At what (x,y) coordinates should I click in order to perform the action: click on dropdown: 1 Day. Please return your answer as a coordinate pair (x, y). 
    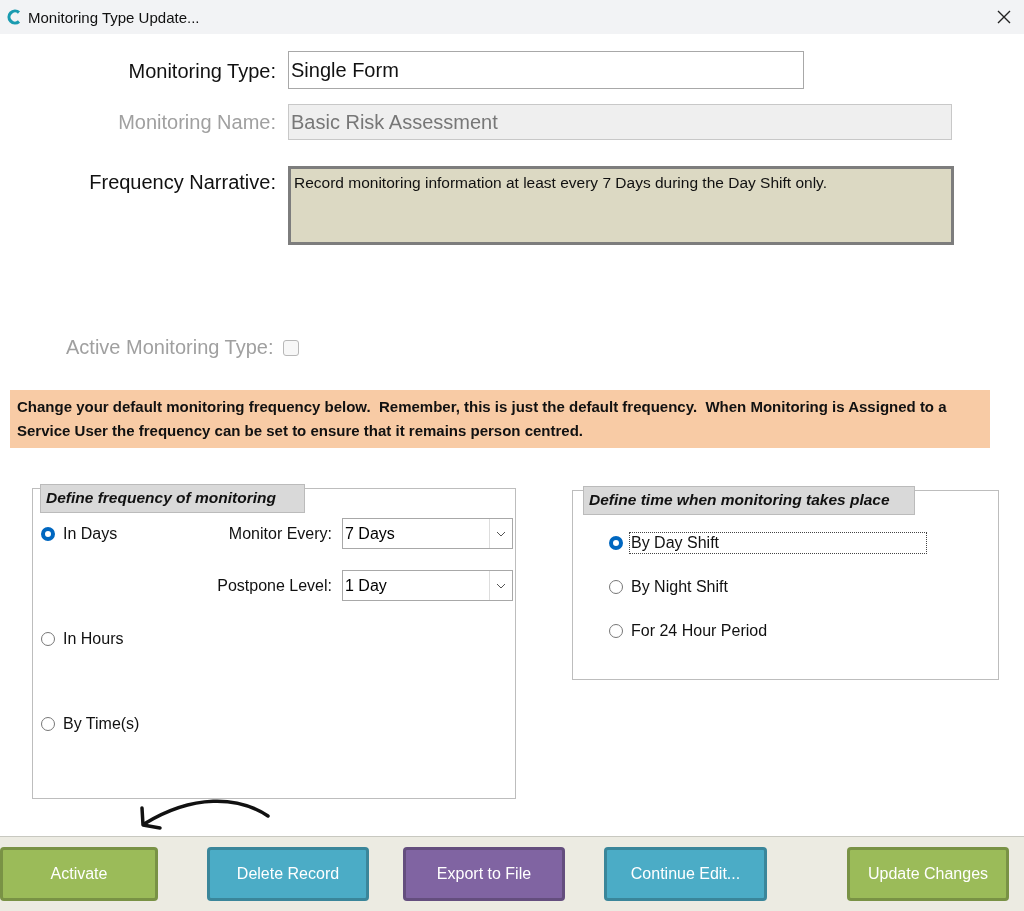
    Looking at the image, I should click on (427, 585).